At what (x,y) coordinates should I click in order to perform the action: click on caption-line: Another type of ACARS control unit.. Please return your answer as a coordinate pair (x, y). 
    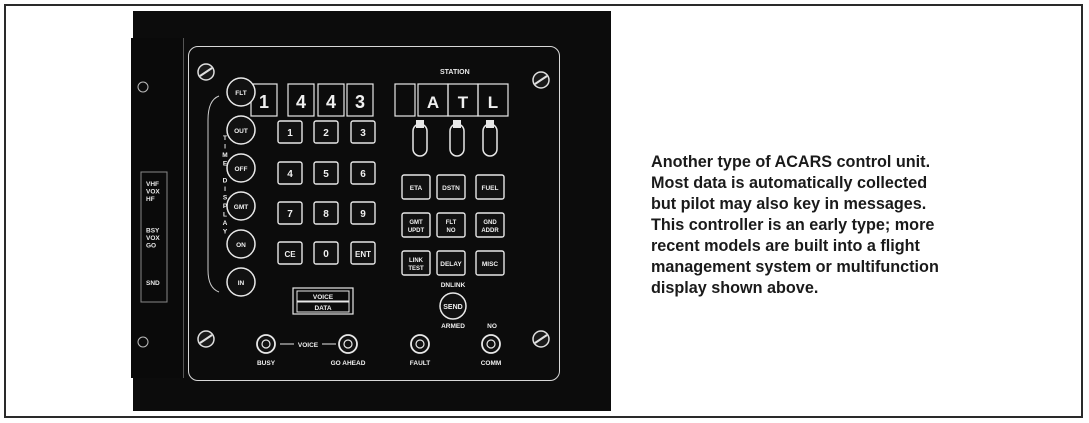
    Looking at the image, I should click on (791, 162).